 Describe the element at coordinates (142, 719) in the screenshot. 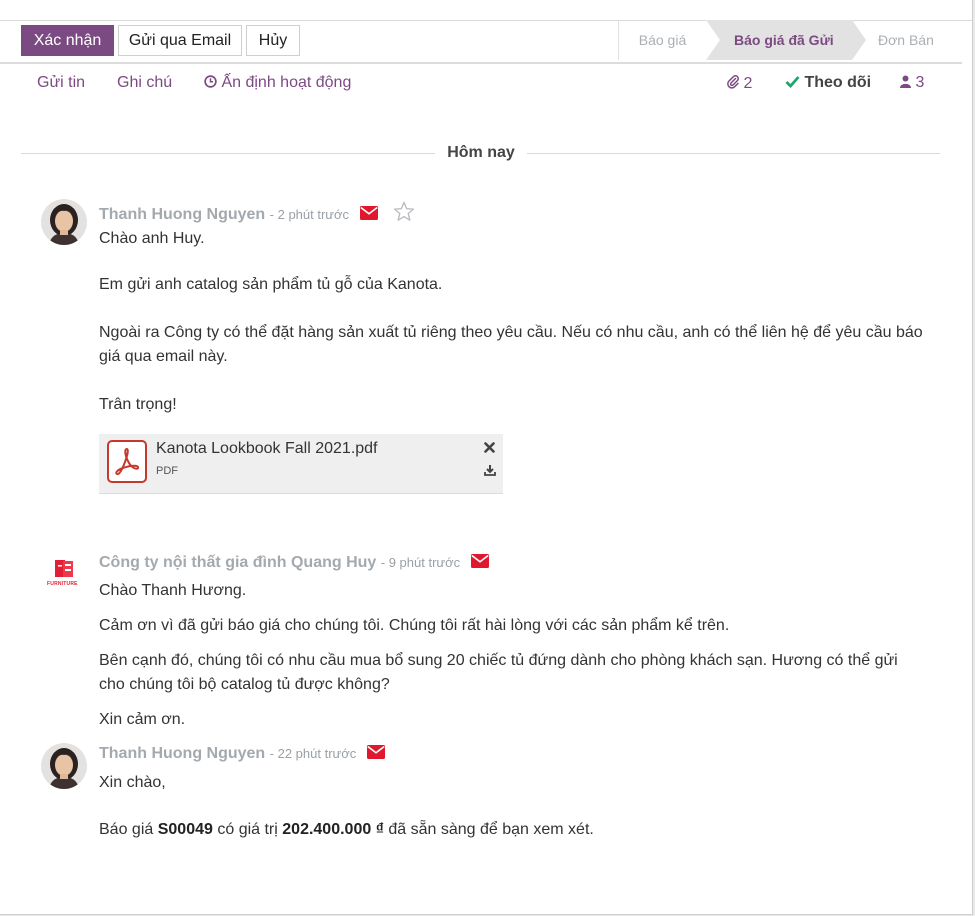

I see `message-text: Xin cảm ơn.` at that location.